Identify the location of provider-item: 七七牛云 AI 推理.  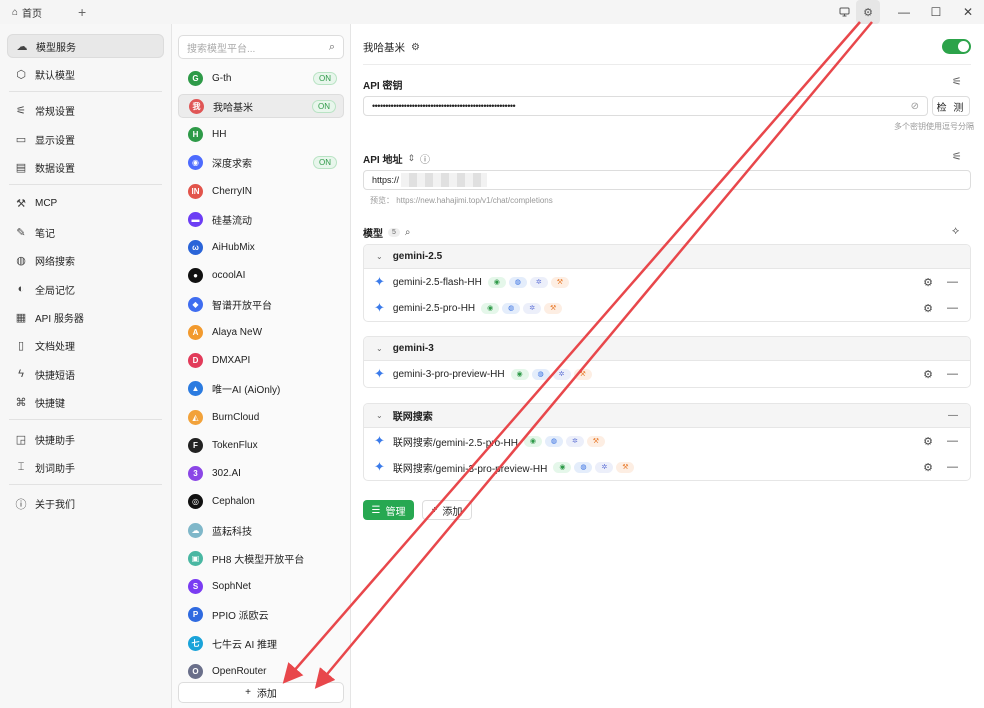
(261, 643).